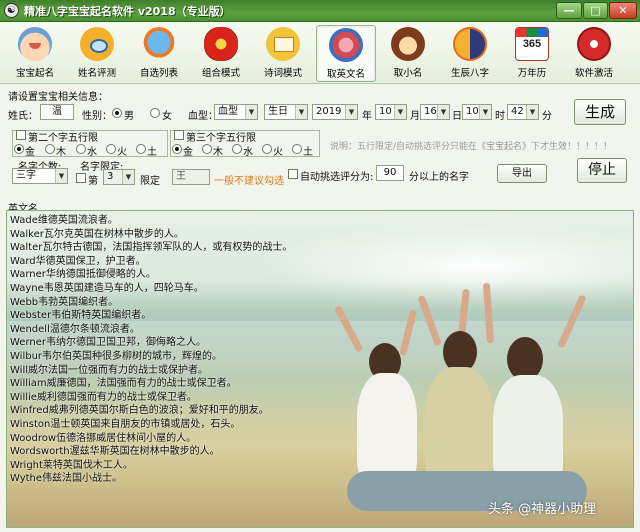 The width and height of the screenshot is (640, 532). I want to click on toolbar-english-name: 取英文名, so click(346, 53).